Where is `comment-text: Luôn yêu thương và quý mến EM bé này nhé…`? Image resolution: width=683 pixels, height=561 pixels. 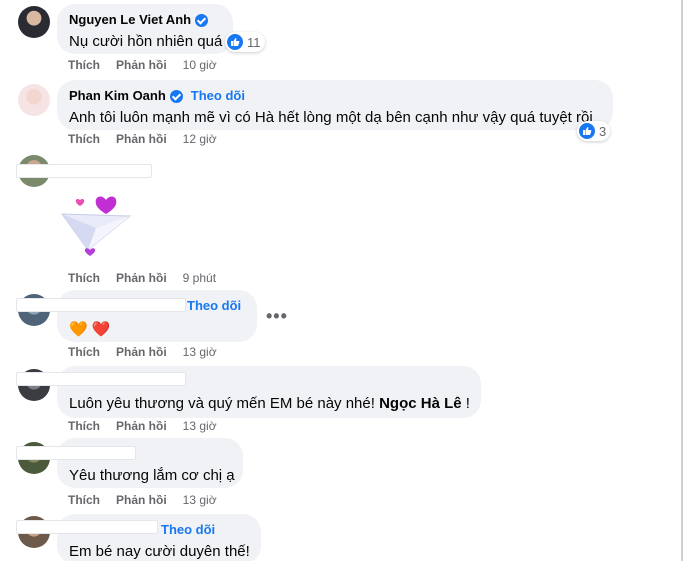 comment-text: Luôn yêu thương và quý mến EM bé này nhé… is located at coordinates (269, 404).